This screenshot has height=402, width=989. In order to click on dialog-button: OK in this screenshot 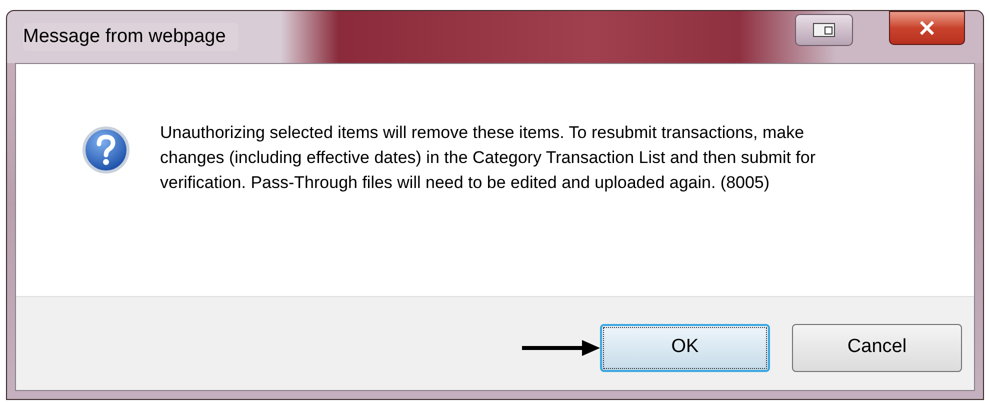, I will do `click(685, 348)`.